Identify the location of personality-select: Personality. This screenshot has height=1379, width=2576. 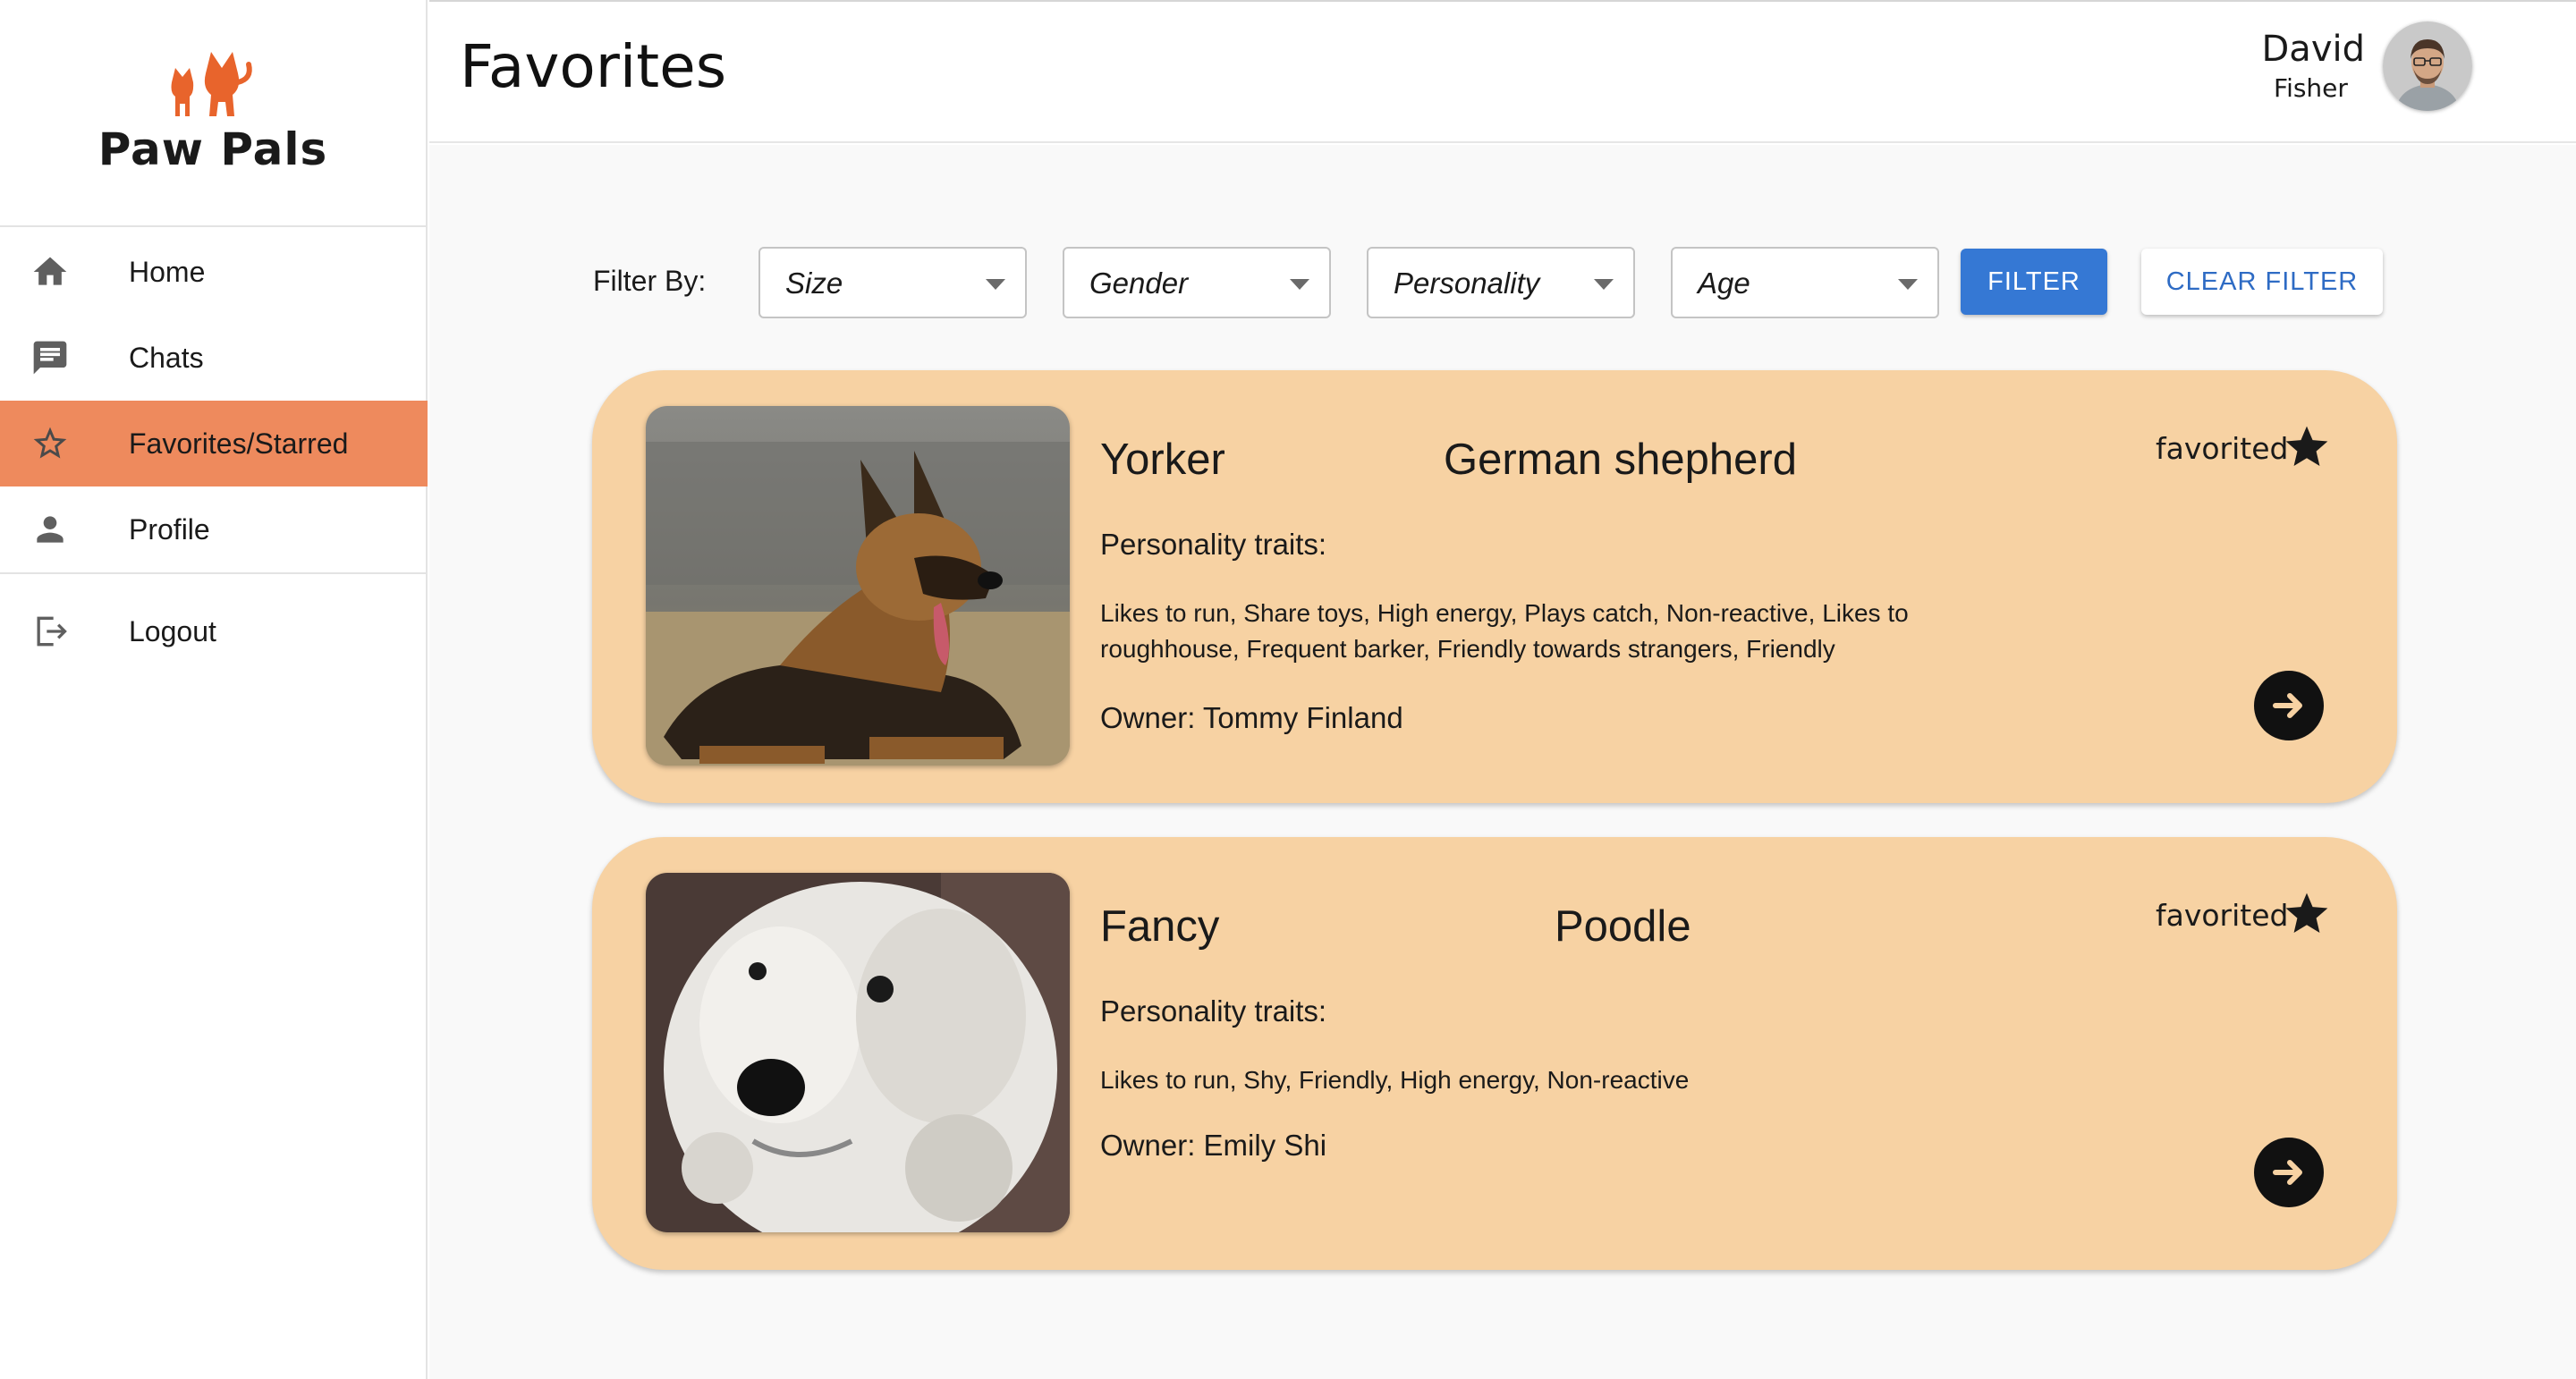
(1501, 282).